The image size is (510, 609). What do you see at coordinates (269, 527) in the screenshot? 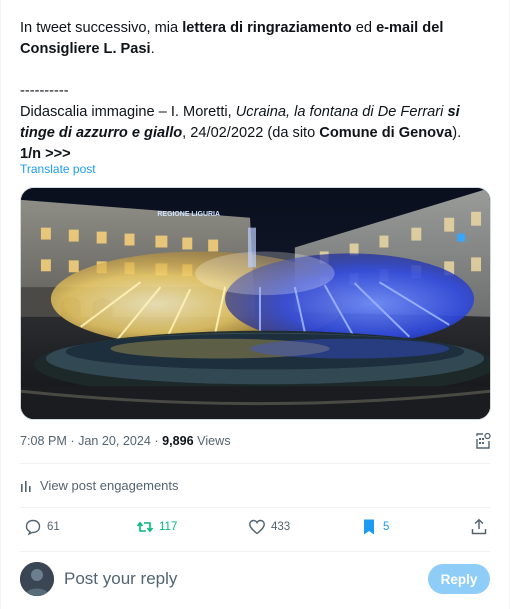
I see `like-action: 433` at bounding box center [269, 527].